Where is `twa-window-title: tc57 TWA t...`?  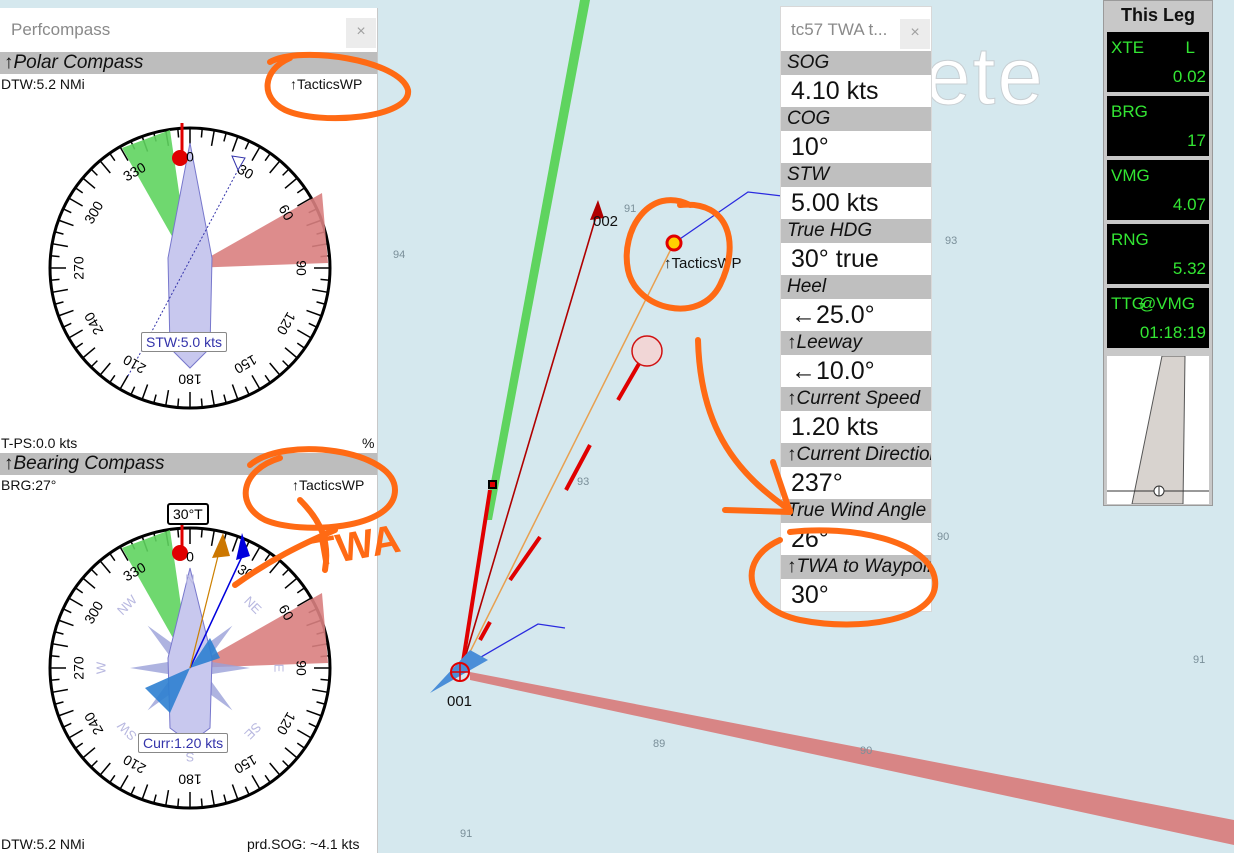
twa-window-title: tc57 TWA t... is located at coordinates (839, 29).